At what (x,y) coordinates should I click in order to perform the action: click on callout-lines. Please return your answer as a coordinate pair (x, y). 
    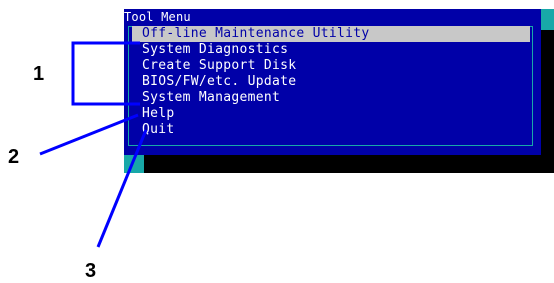
    Looking at the image, I should click on (93, 144).